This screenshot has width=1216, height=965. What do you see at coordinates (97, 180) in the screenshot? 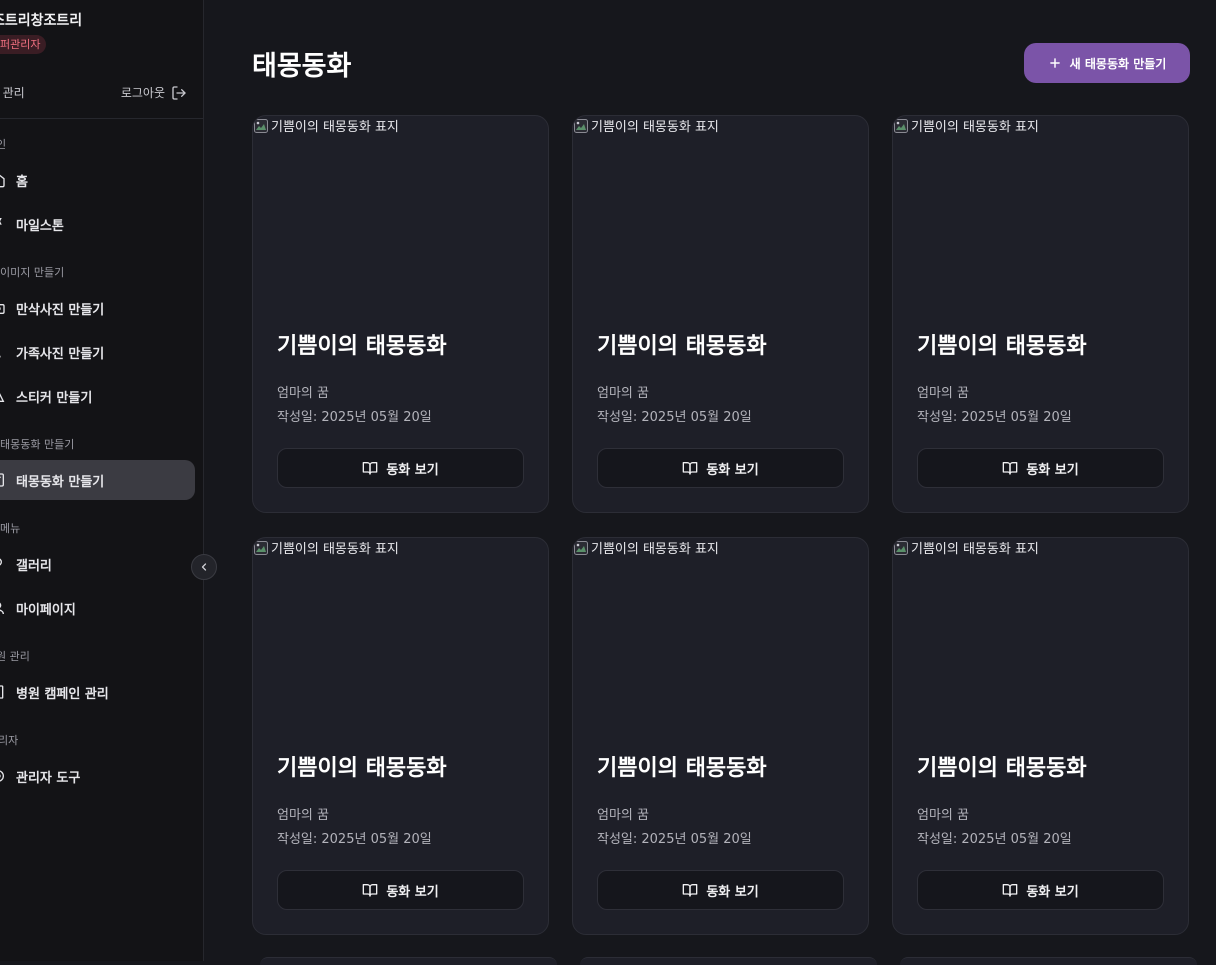
I see `sidebar-item-home: 홈` at bounding box center [97, 180].